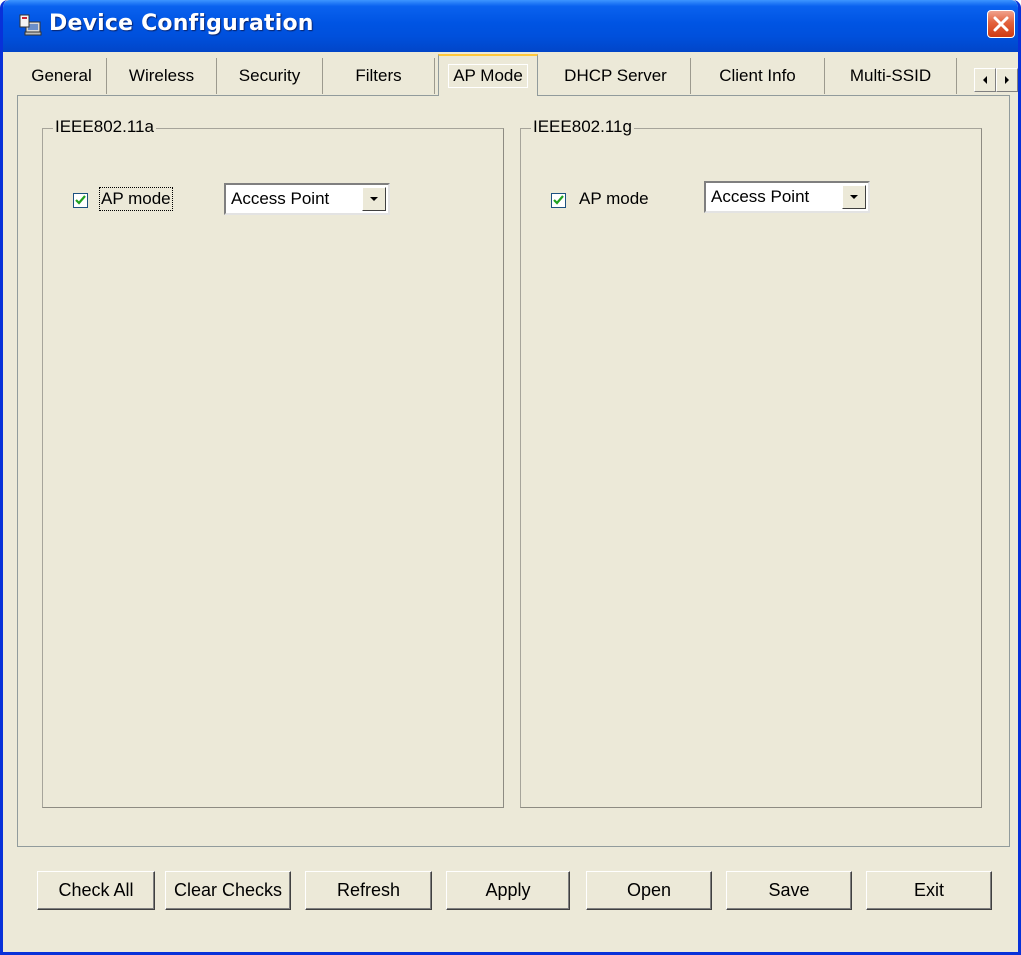 Image resolution: width=1021 pixels, height=955 pixels. Describe the element at coordinates (758, 76) in the screenshot. I see `tab-client-info: Client Info` at that location.